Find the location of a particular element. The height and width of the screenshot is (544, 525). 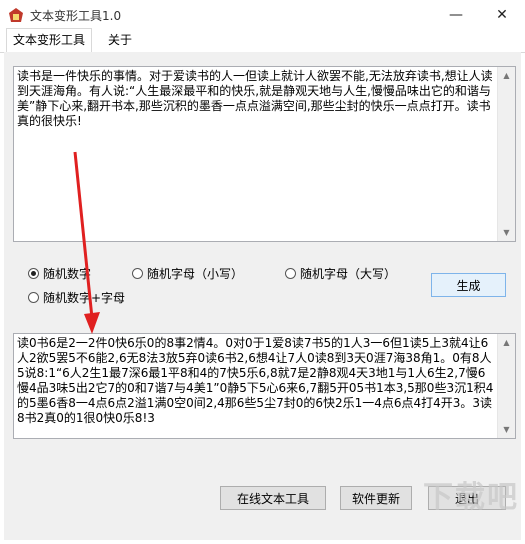

option-random-lowercase: 随机字母（小写） is located at coordinates (187, 273).